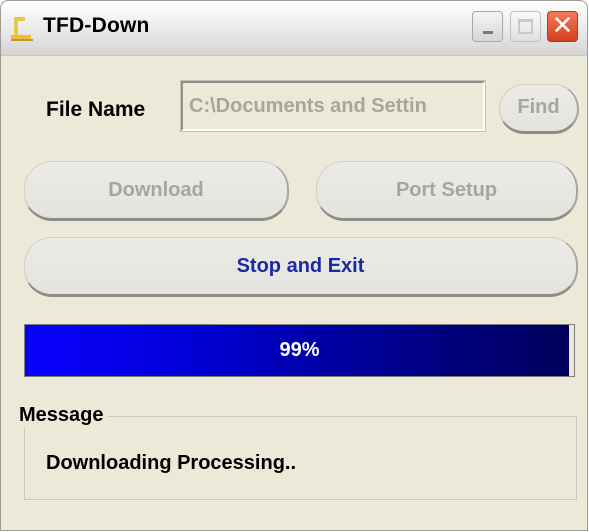 The image size is (589, 532). Describe the element at coordinates (487, 26) in the screenshot. I see `minimize-button` at that location.